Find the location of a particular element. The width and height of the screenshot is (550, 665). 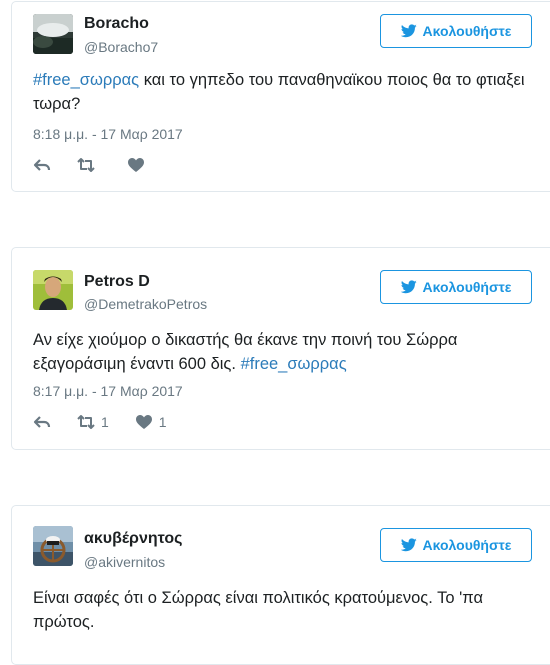

tweet-actions: 1 1 is located at coordinates (113, 422).